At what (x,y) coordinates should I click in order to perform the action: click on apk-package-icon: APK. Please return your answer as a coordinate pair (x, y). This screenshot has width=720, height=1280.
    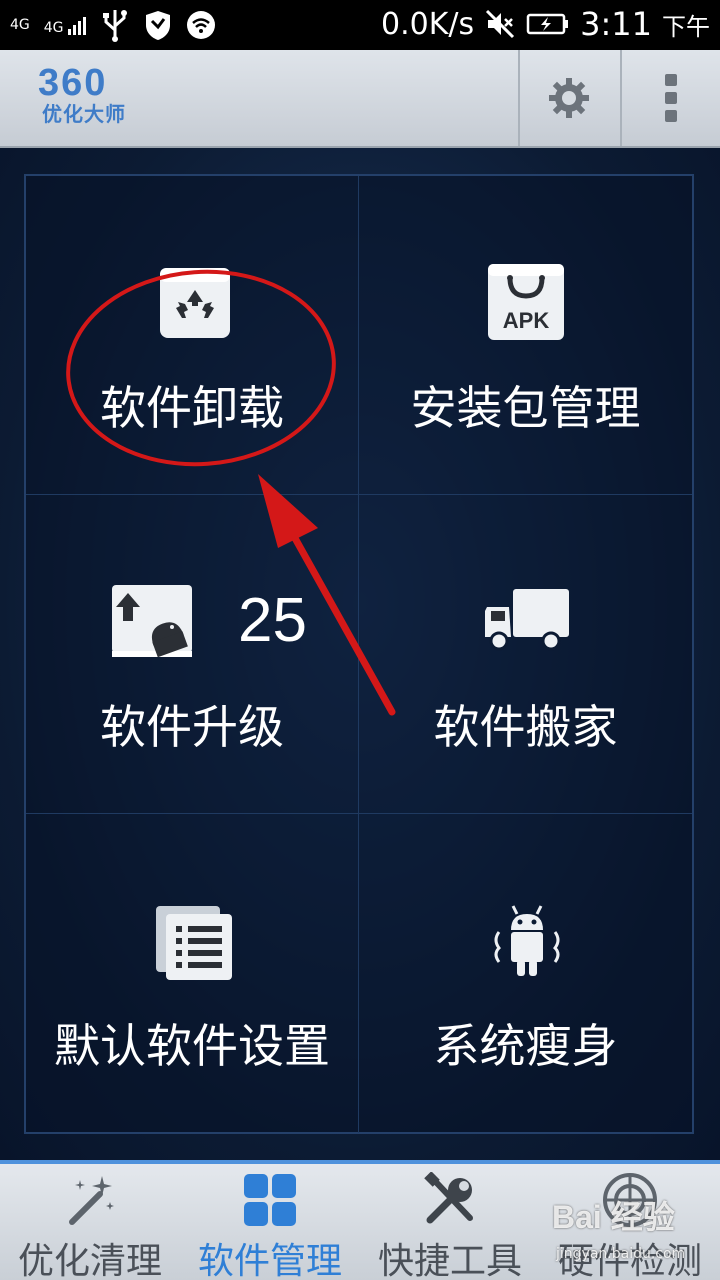
    Looking at the image, I should click on (526, 302).